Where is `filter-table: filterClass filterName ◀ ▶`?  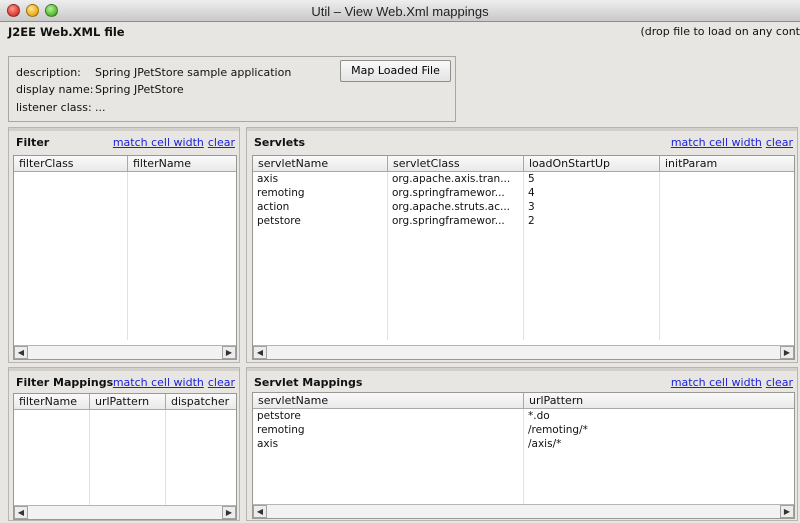
filter-table: filterClass filterName ◀ ▶ is located at coordinates (125, 257).